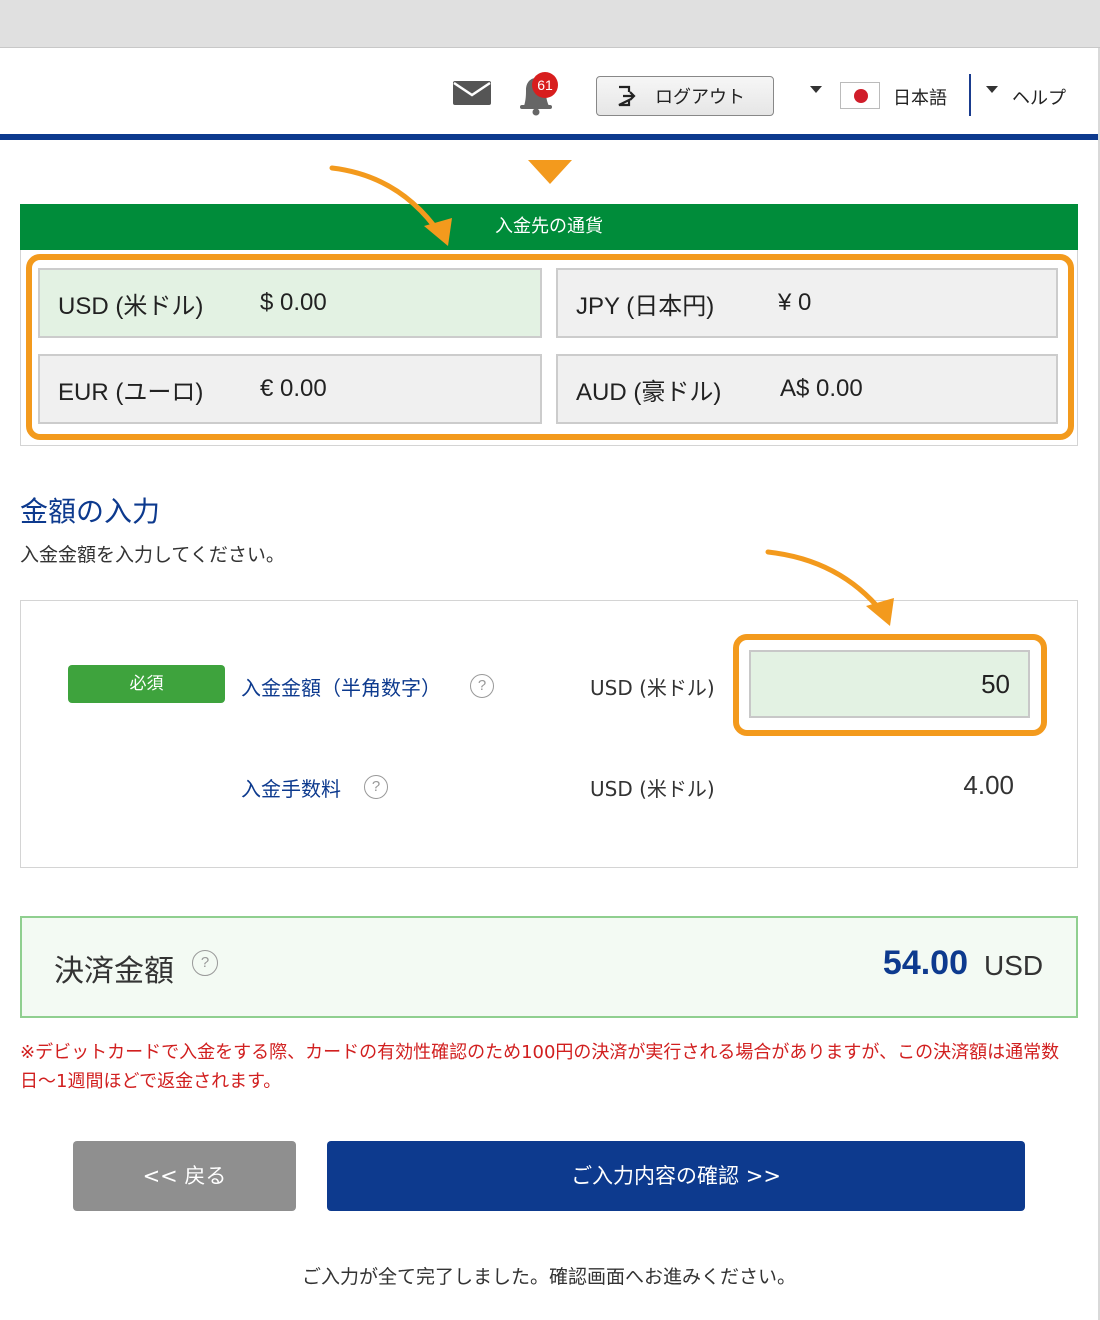 The width and height of the screenshot is (1100, 1320). What do you see at coordinates (920, 97) in the screenshot?
I see `language-selector: 日本語` at bounding box center [920, 97].